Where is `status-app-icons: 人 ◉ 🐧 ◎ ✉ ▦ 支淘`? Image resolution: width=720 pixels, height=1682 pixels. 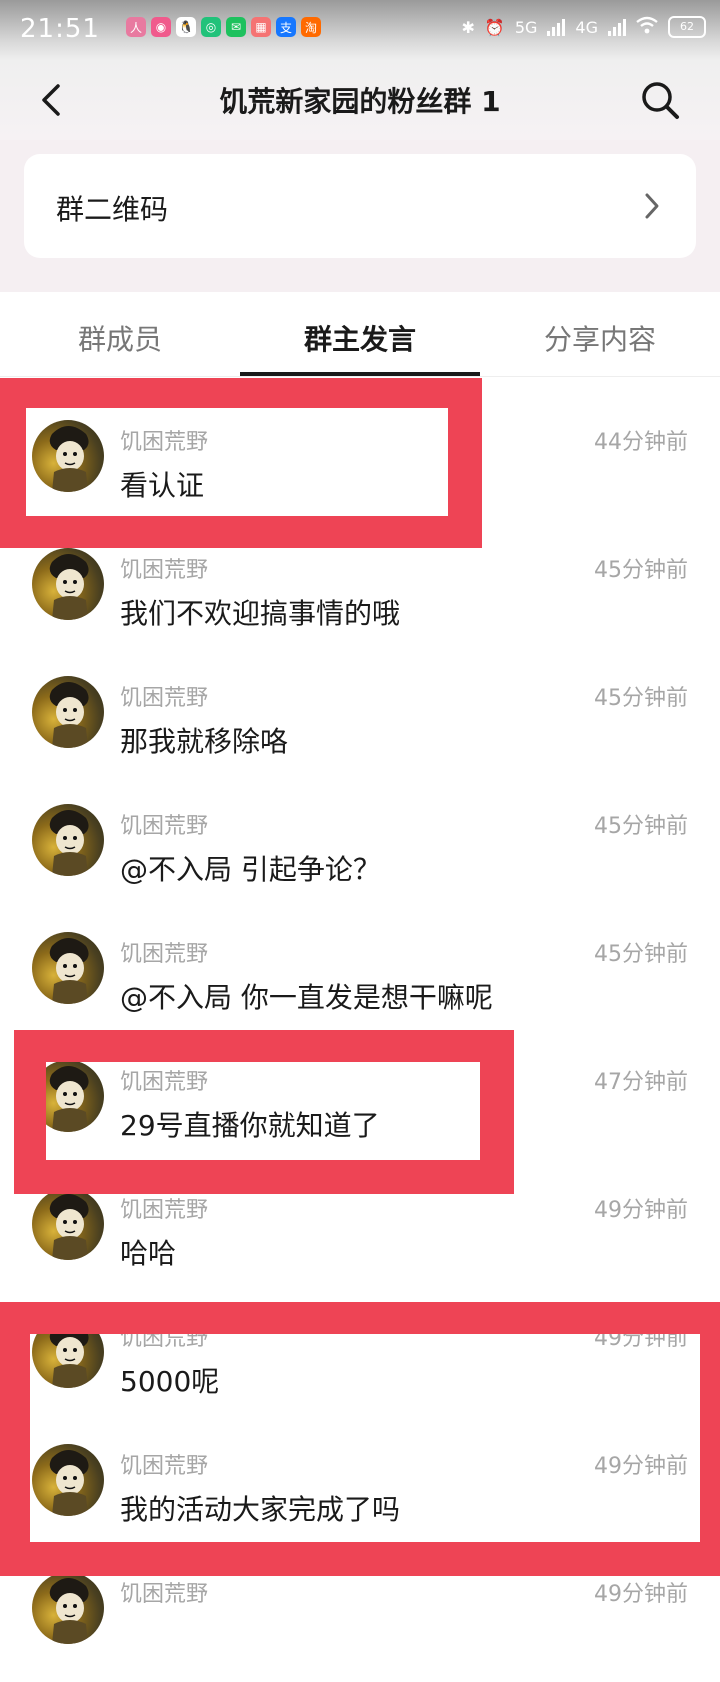 status-app-icons: 人 ◉ 🐧 ◎ ✉ ▦ 支淘 is located at coordinates (223, 27).